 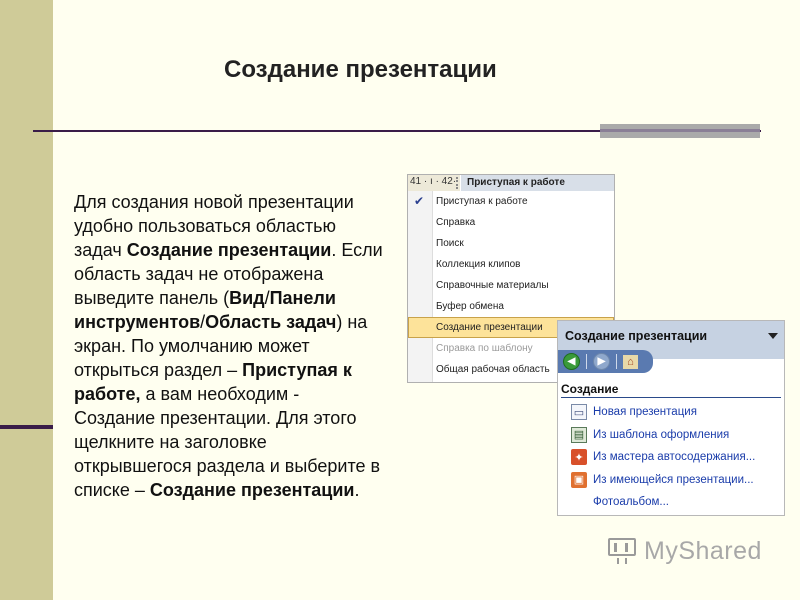 I want to click on forward-arrow-icon: ▶, so click(x=601, y=361).